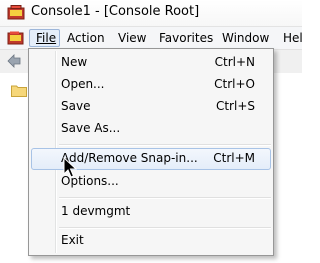 Image resolution: width=320 pixels, height=263 pixels. What do you see at coordinates (16, 12) in the screenshot?
I see `mmc-console-icon` at bounding box center [16, 12].